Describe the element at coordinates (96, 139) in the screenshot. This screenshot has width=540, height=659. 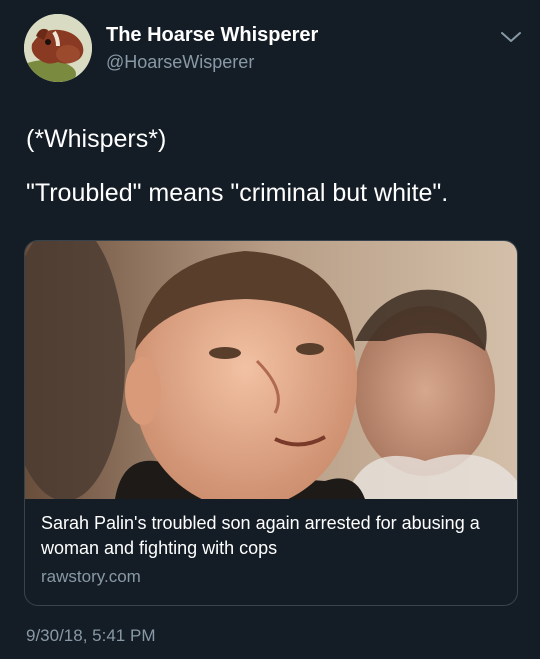
I see `tweet-line: (*Whispers*)` at that location.